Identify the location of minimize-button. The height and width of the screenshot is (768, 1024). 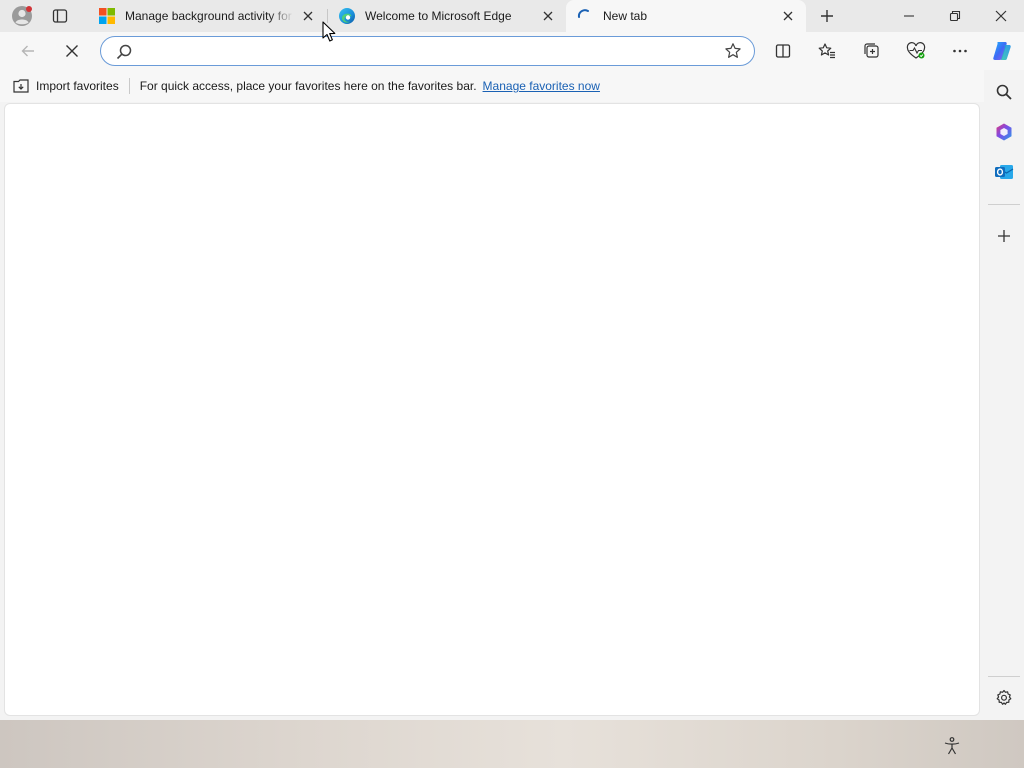
(909, 16).